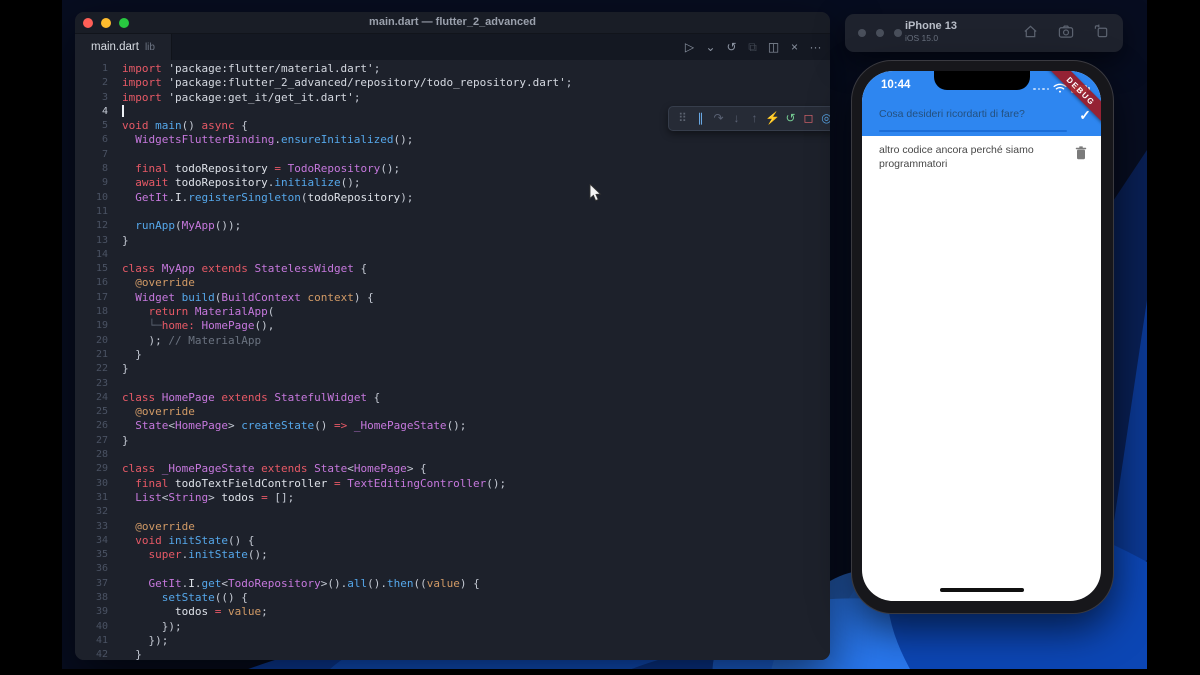  What do you see at coordinates (98, 226) in the screenshot?
I see `line-number: 12` at bounding box center [98, 226].